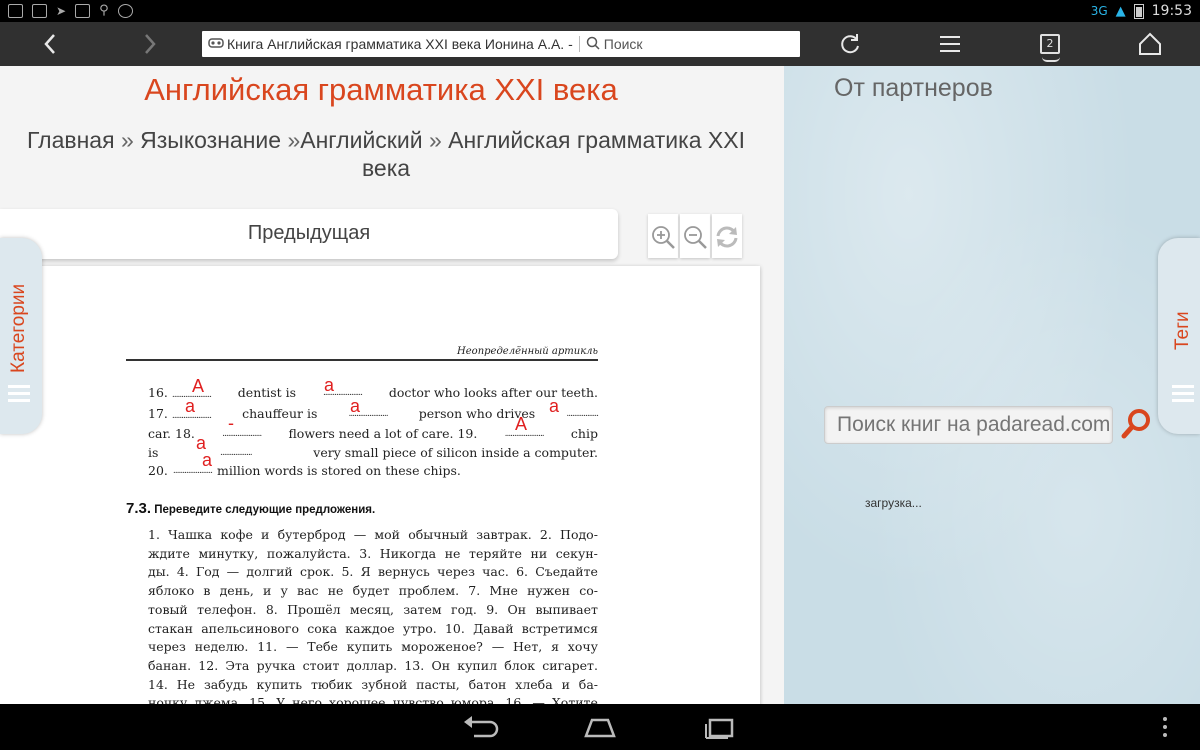 The image size is (1200, 750). Describe the element at coordinates (913, 88) in the screenshot. I see `partners-heading: От партнеров` at that location.